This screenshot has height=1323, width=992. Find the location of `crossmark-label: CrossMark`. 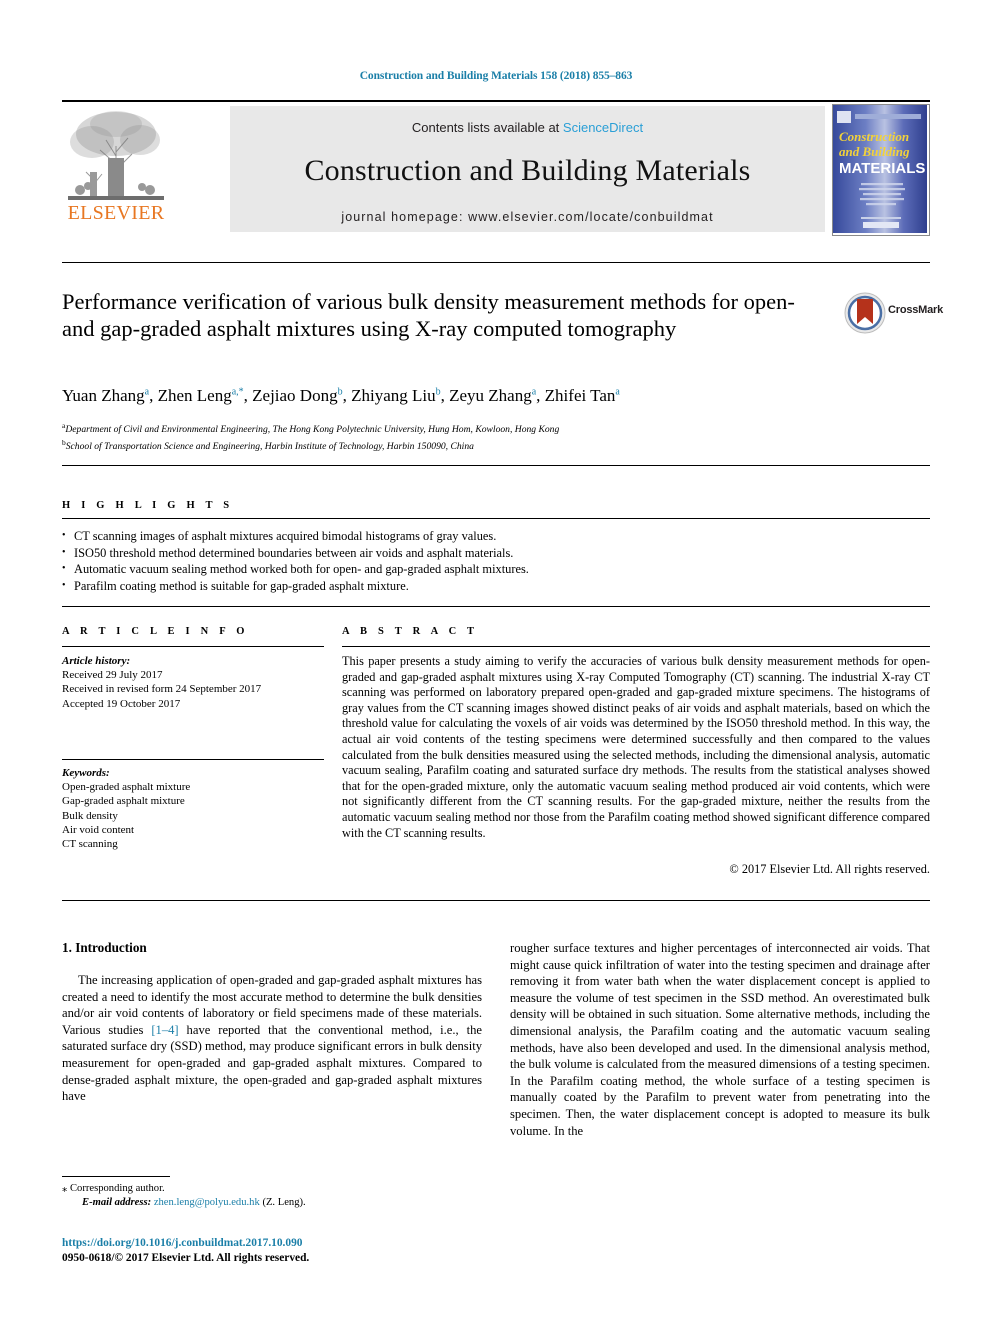

crossmark-label: CrossMark is located at coordinates (916, 310).